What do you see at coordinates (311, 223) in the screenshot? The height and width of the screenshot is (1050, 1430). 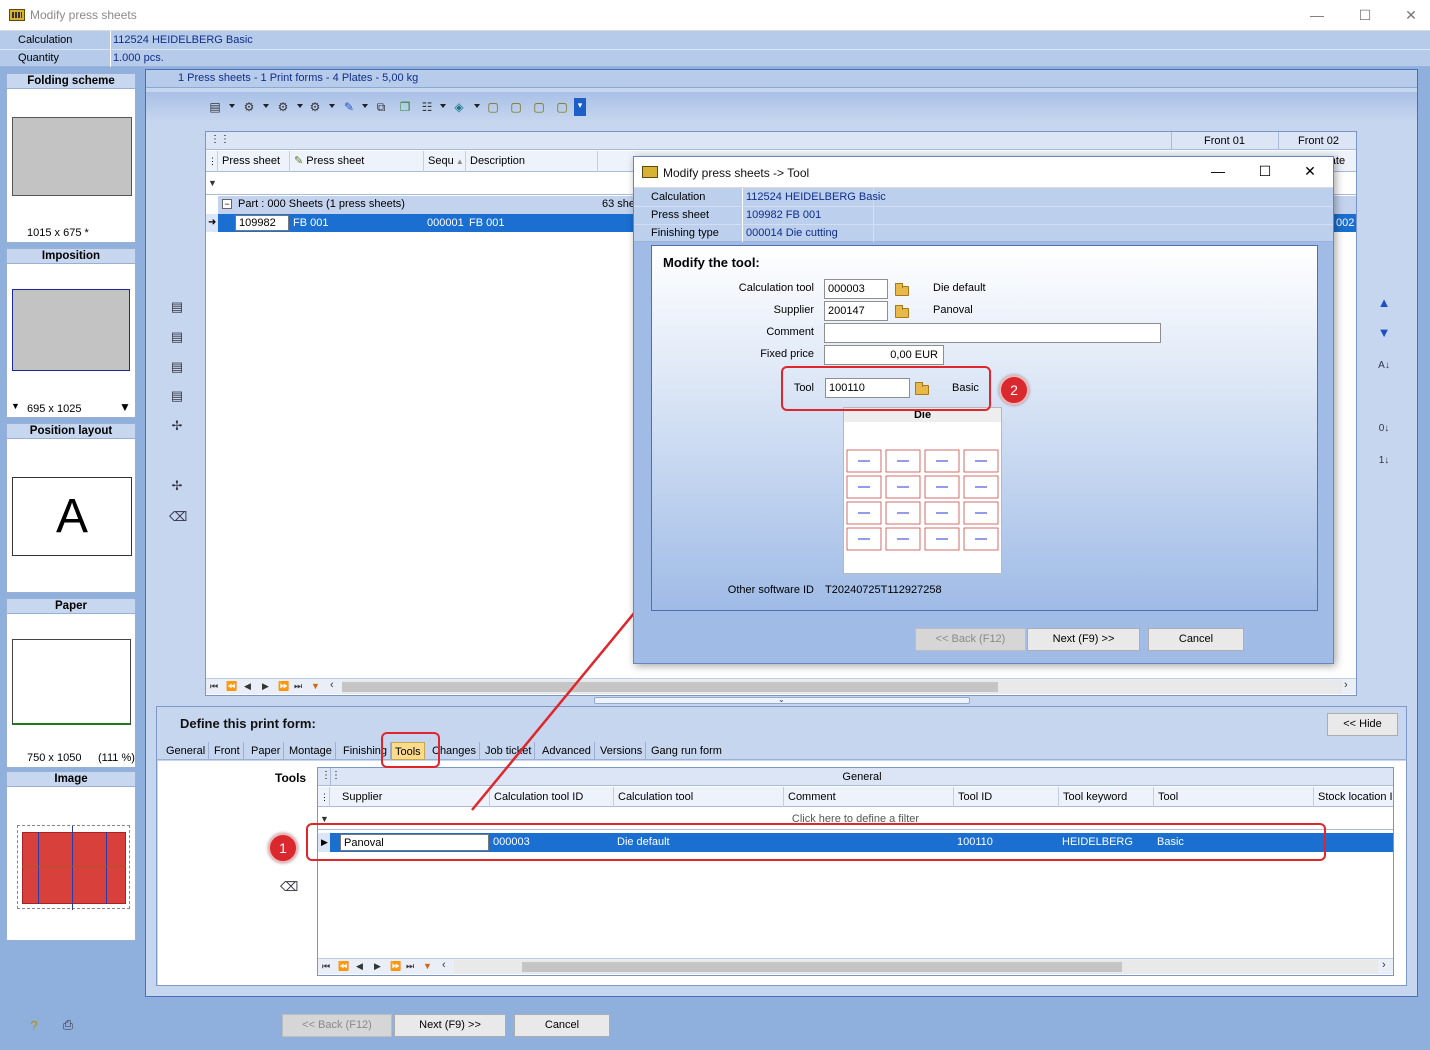 I see `row-sheet-code: FB 001` at bounding box center [311, 223].